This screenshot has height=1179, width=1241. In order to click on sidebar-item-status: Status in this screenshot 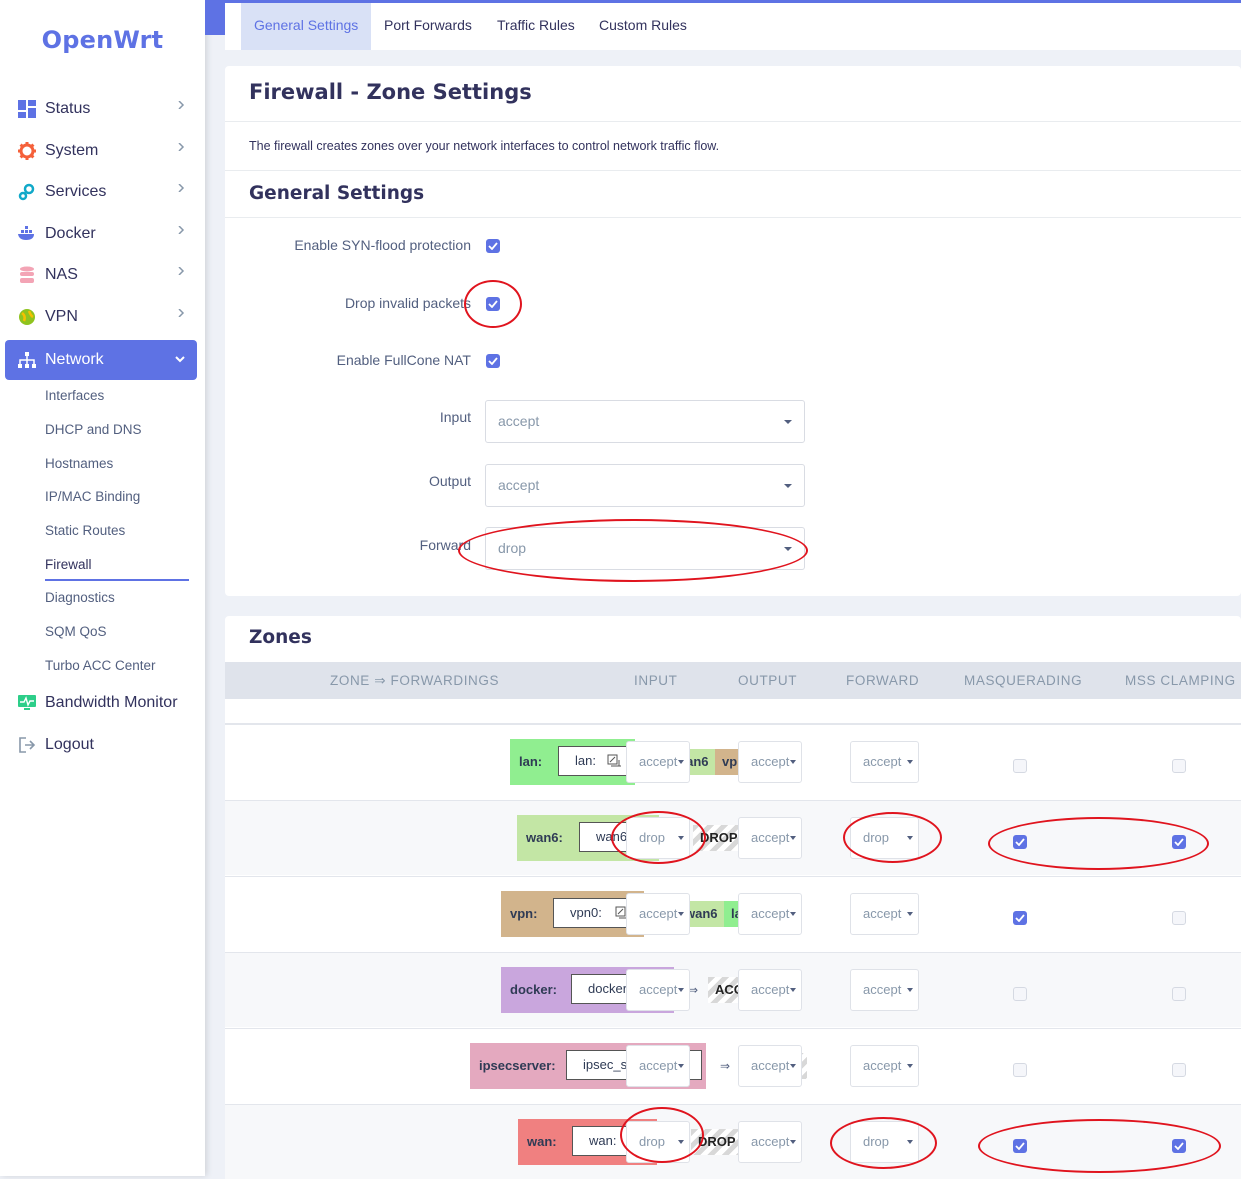, I will do `click(101, 109)`.